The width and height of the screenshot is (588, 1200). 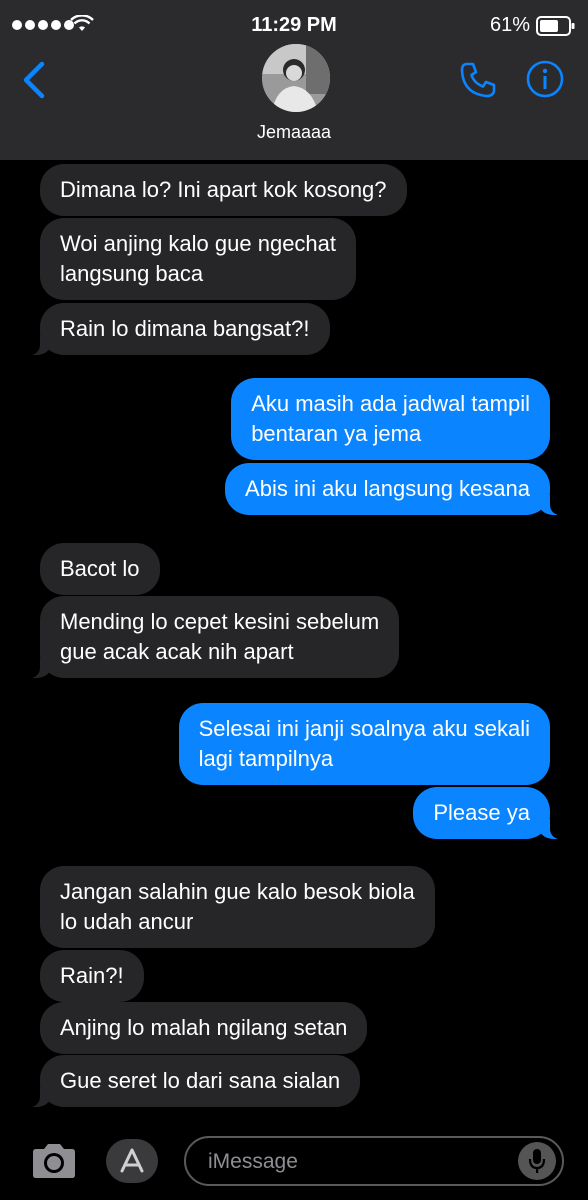 What do you see at coordinates (545, 79) in the screenshot?
I see `info-icon` at bounding box center [545, 79].